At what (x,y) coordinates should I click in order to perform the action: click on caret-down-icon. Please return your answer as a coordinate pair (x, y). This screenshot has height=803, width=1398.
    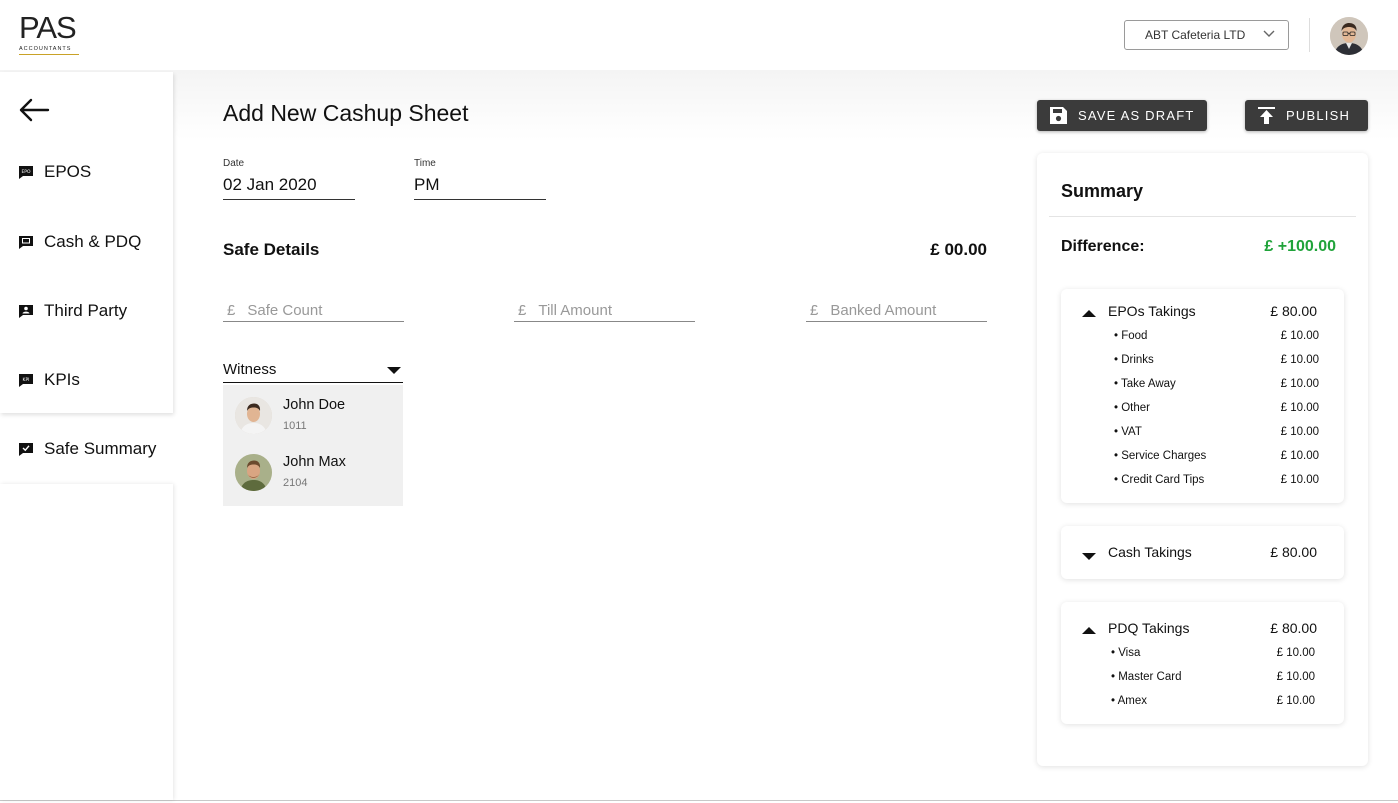
    Looking at the image, I should click on (394, 370).